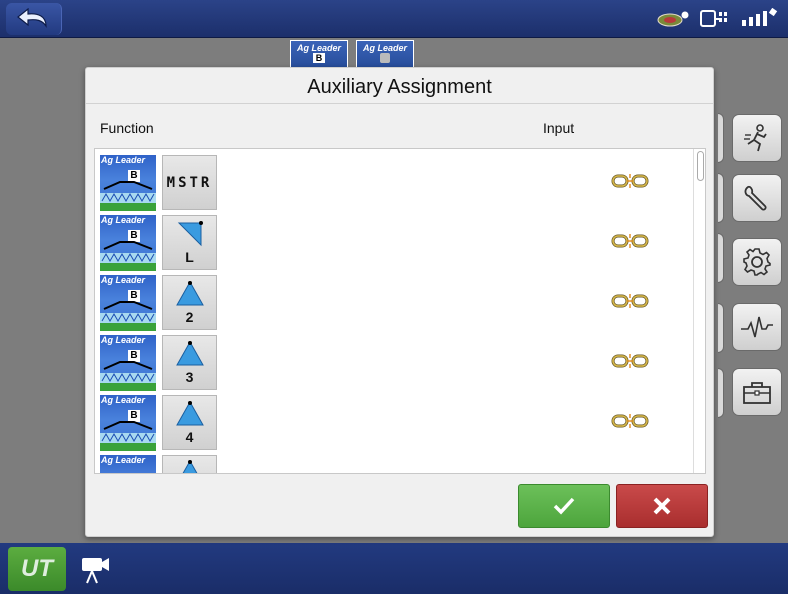 The height and width of the screenshot is (594, 788). Describe the element at coordinates (559, 128) in the screenshot. I see `input-column-header: Input` at that location.